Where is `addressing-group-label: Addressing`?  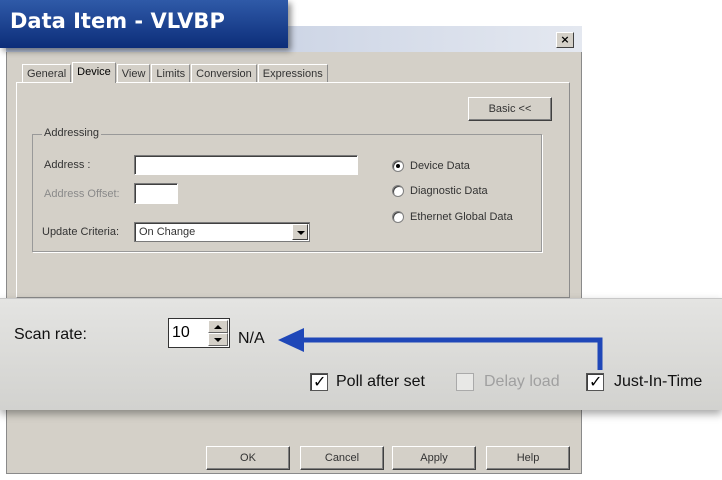
addressing-group-label: Addressing is located at coordinates (72, 133).